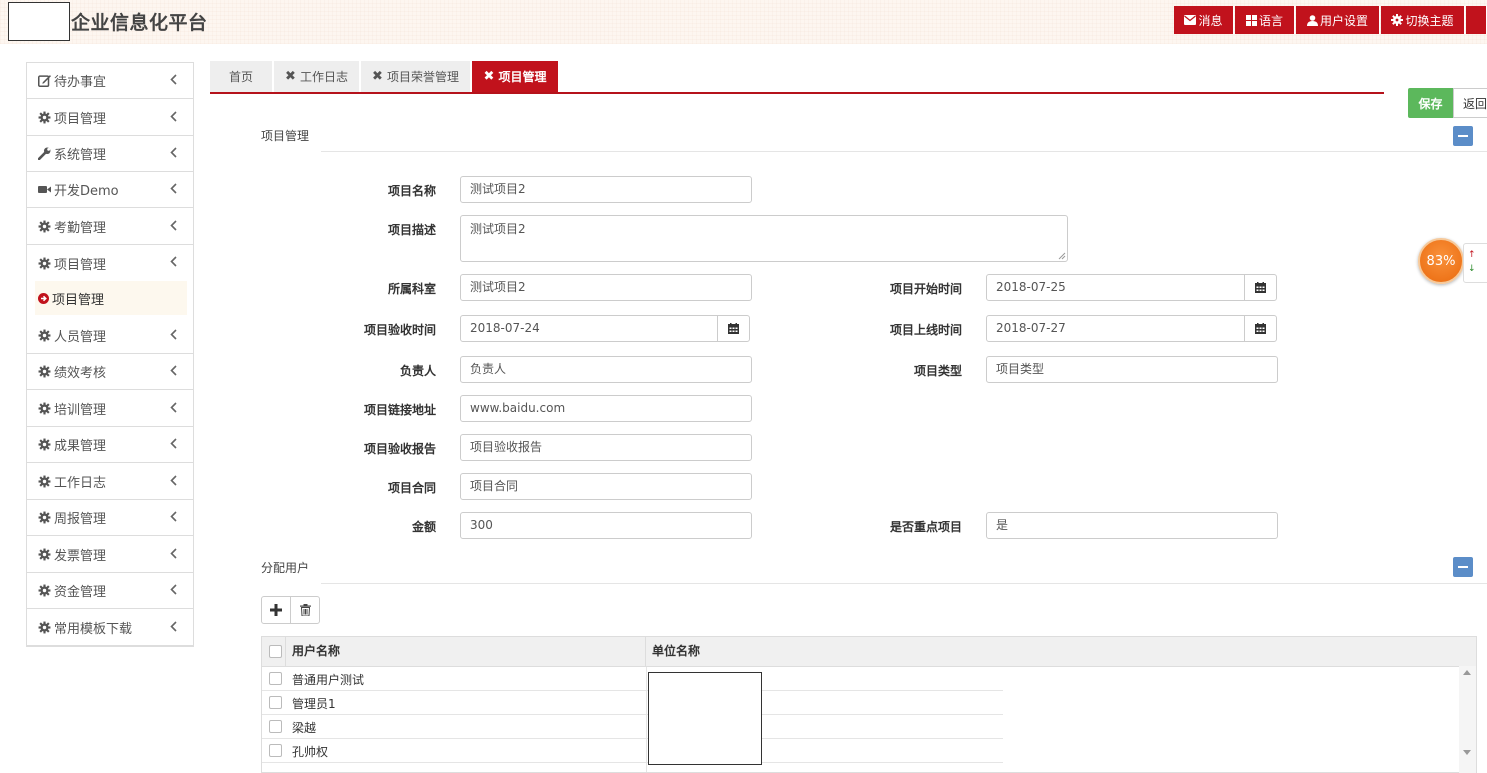 This screenshot has width=1487, height=773. Describe the element at coordinates (316, 652) in the screenshot. I see `column-header-username: 用户名称` at that location.